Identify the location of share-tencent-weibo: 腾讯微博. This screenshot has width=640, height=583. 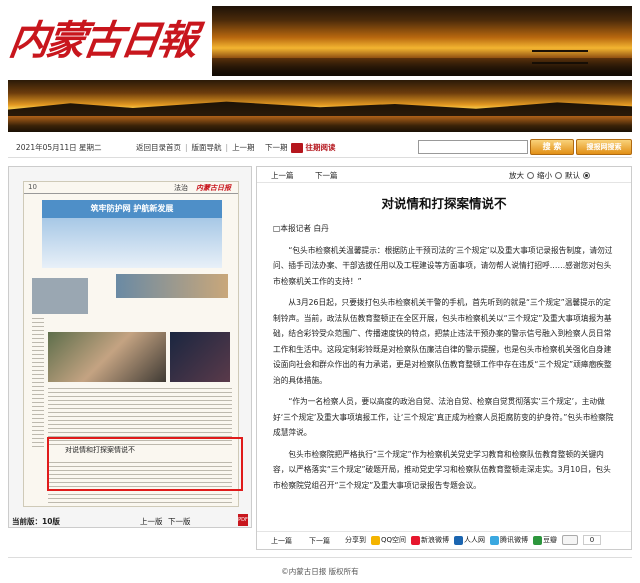
(509, 540).